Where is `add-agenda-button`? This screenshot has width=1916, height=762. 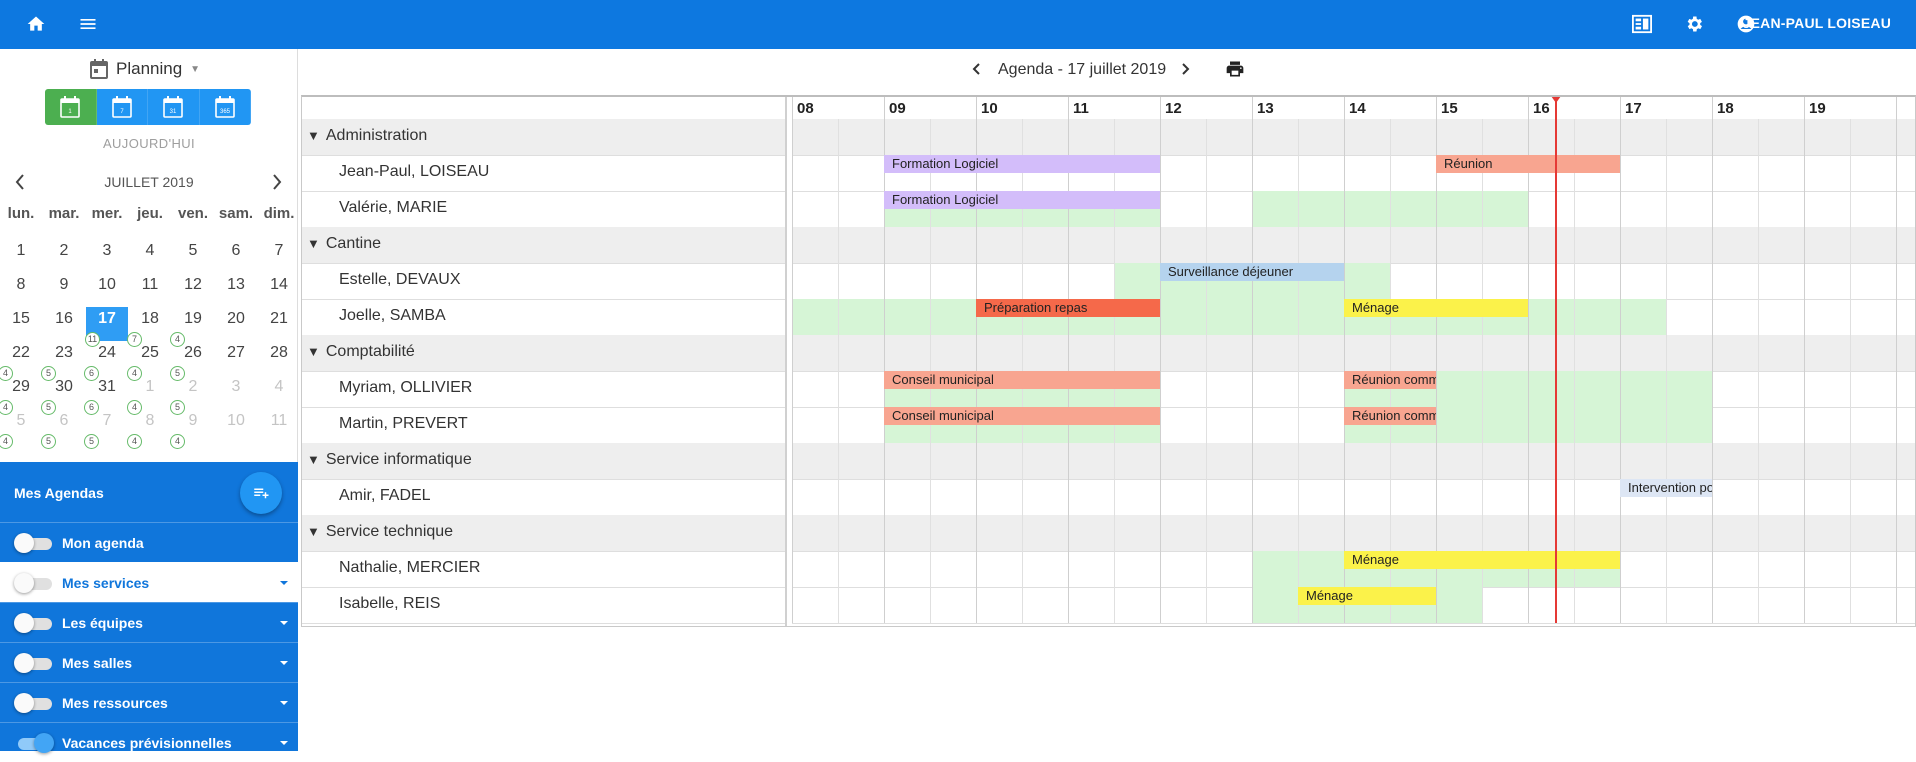
add-agenda-button is located at coordinates (261, 493).